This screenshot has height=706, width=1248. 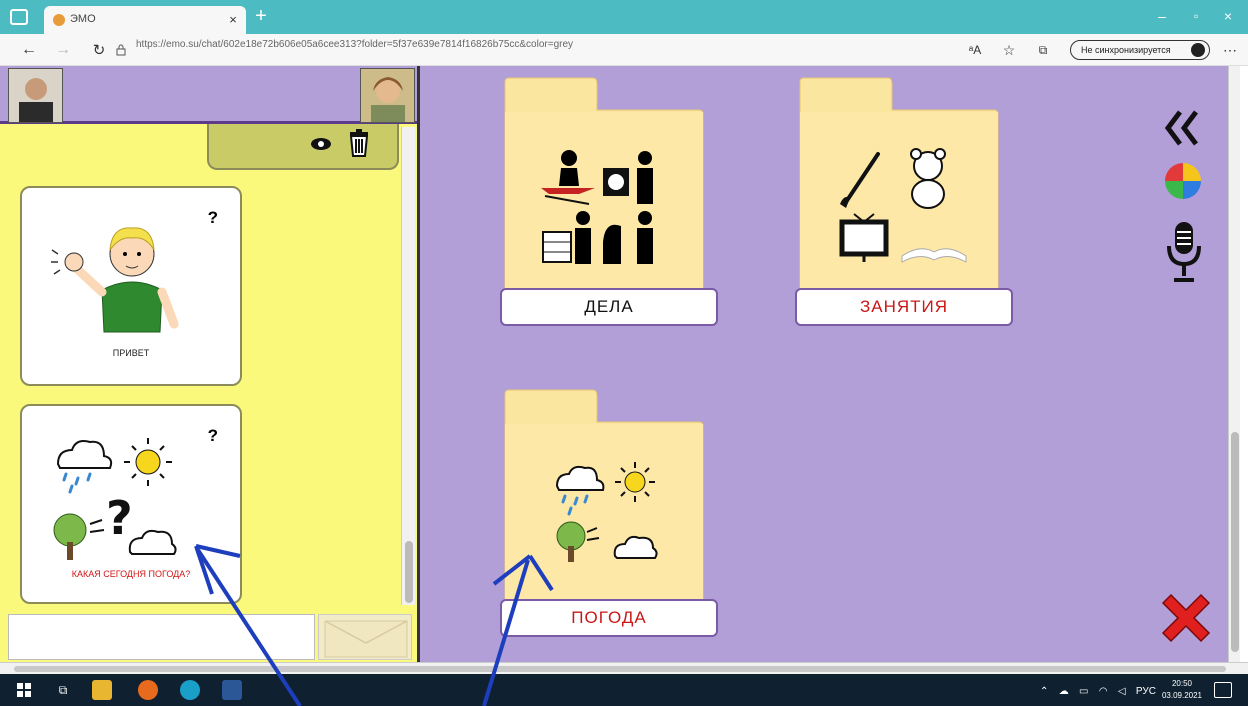 What do you see at coordinates (19, 17) in the screenshot?
I see `tab-actions-icon` at bounding box center [19, 17].